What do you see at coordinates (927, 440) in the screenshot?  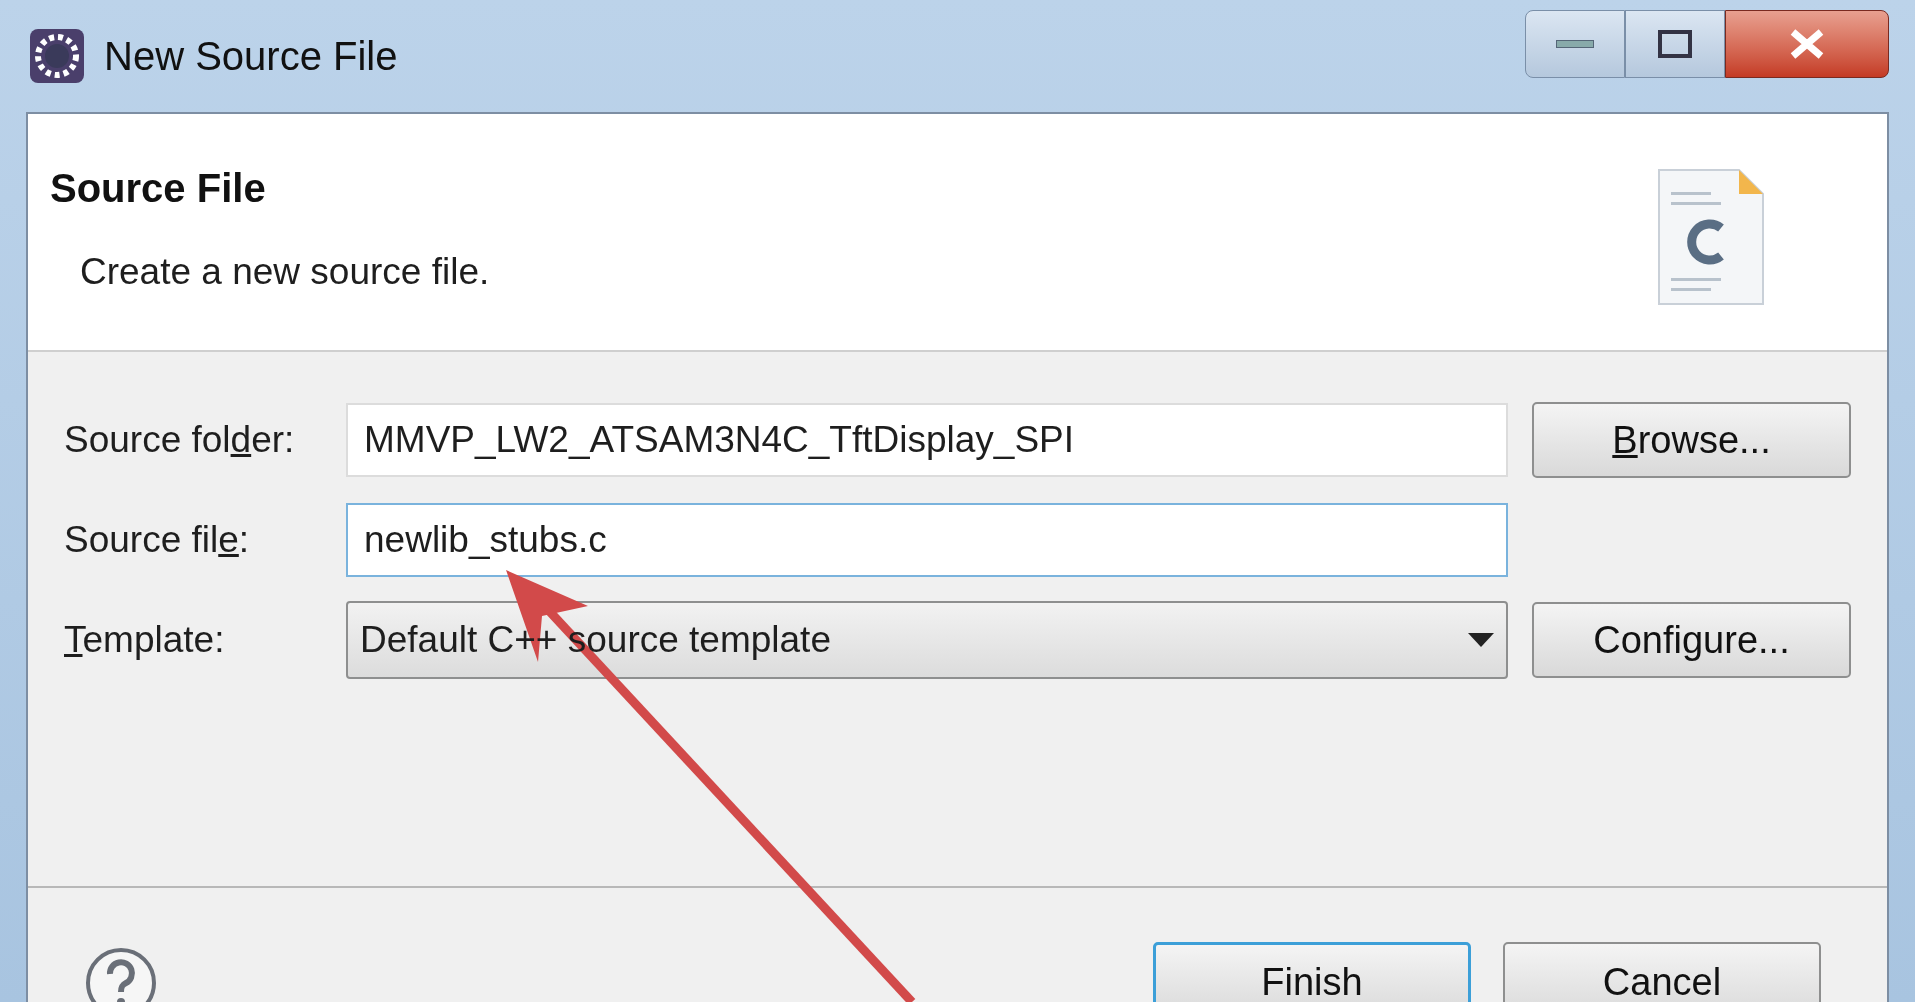 I see `text-field: MMVP_LW2_ATSAM3N4C_TftDisplay_SPI` at bounding box center [927, 440].